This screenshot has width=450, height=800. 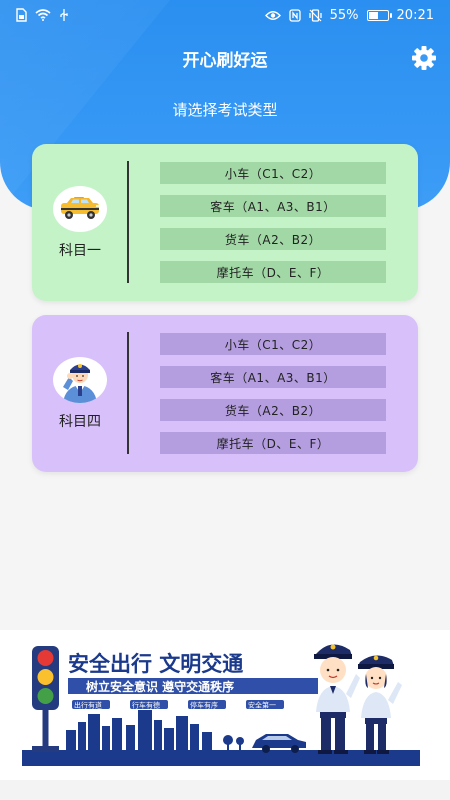 I want to click on vibrate-icon, so click(x=315, y=15).